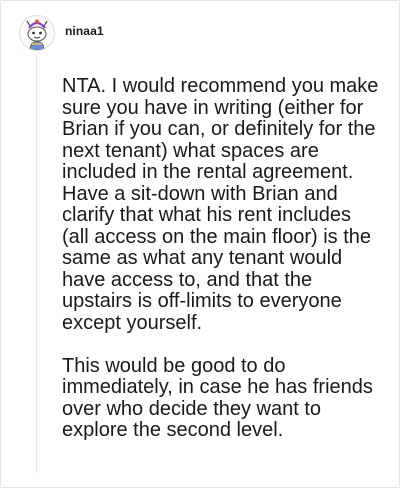  What do you see at coordinates (36, 264) in the screenshot?
I see `thread-collapse-line` at bounding box center [36, 264].